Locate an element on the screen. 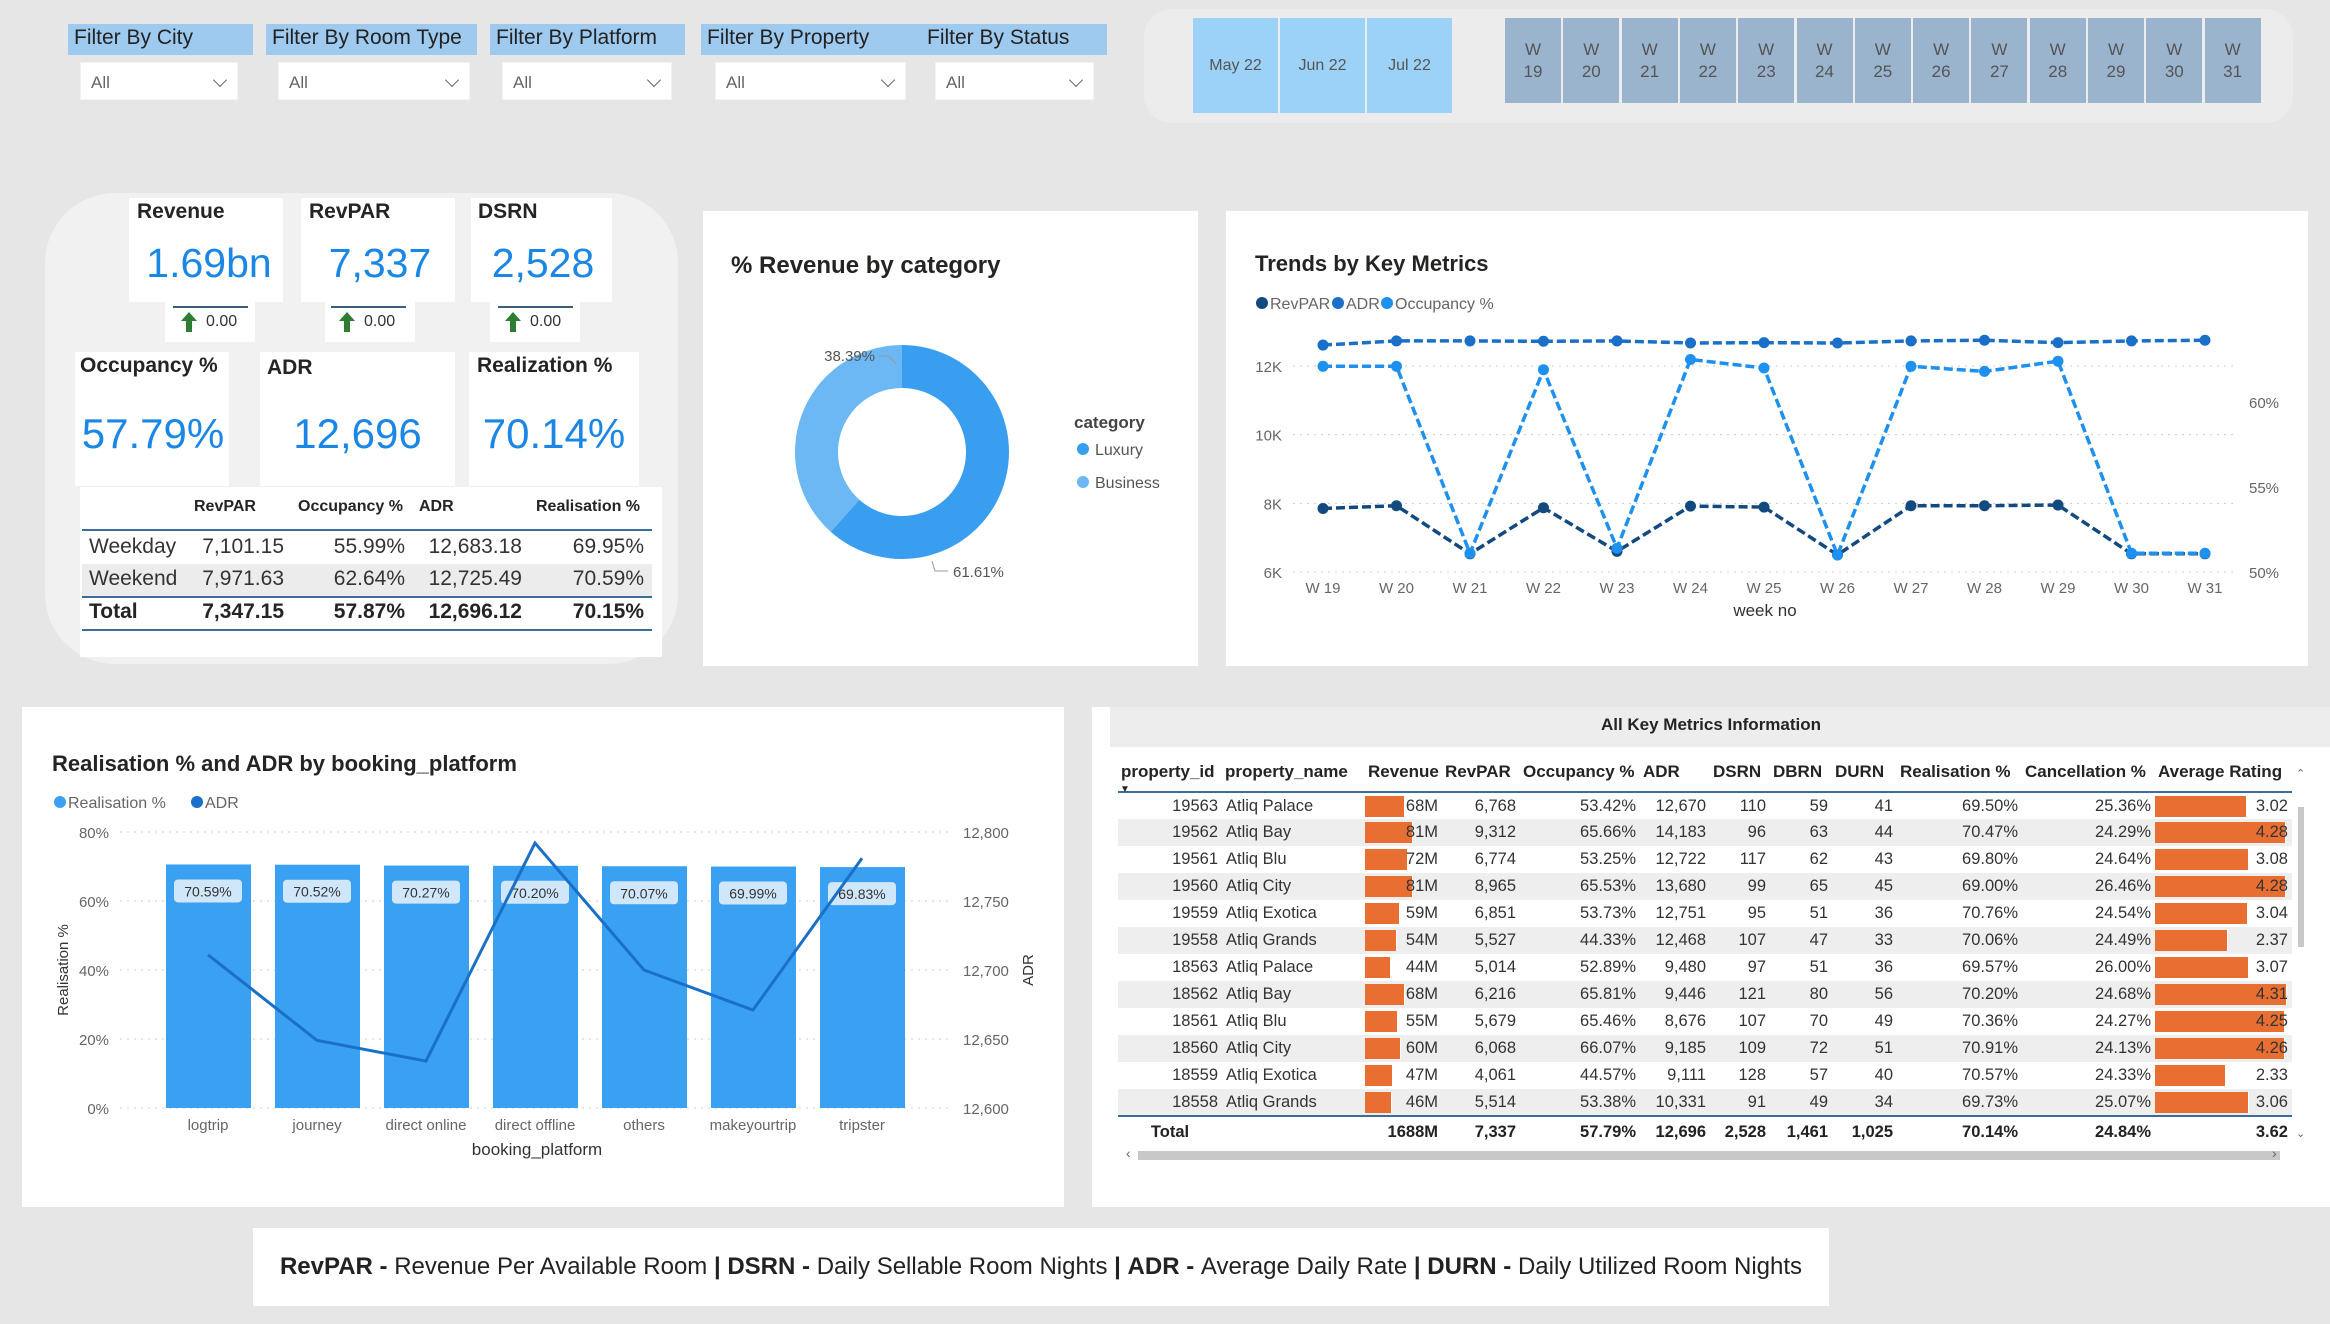 The width and height of the screenshot is (2330, 1324). column-header: DBRN is located at coordinates (1801, 772).